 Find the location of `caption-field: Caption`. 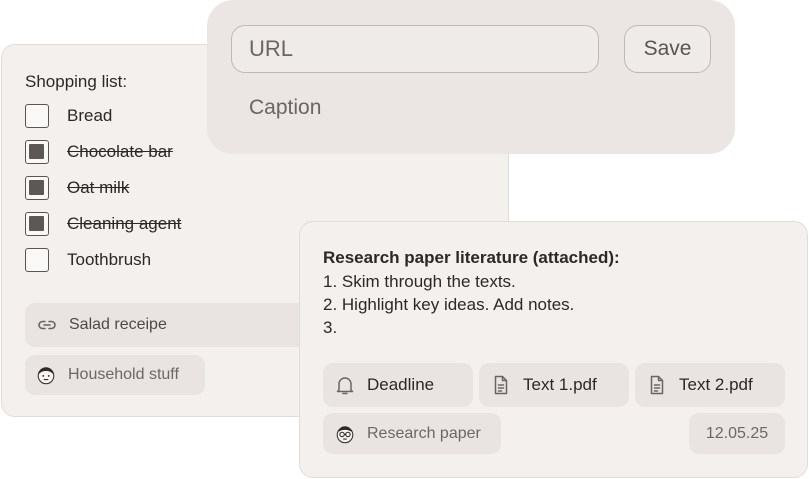

caption-field: Caption is located at coordinates (285, 108).